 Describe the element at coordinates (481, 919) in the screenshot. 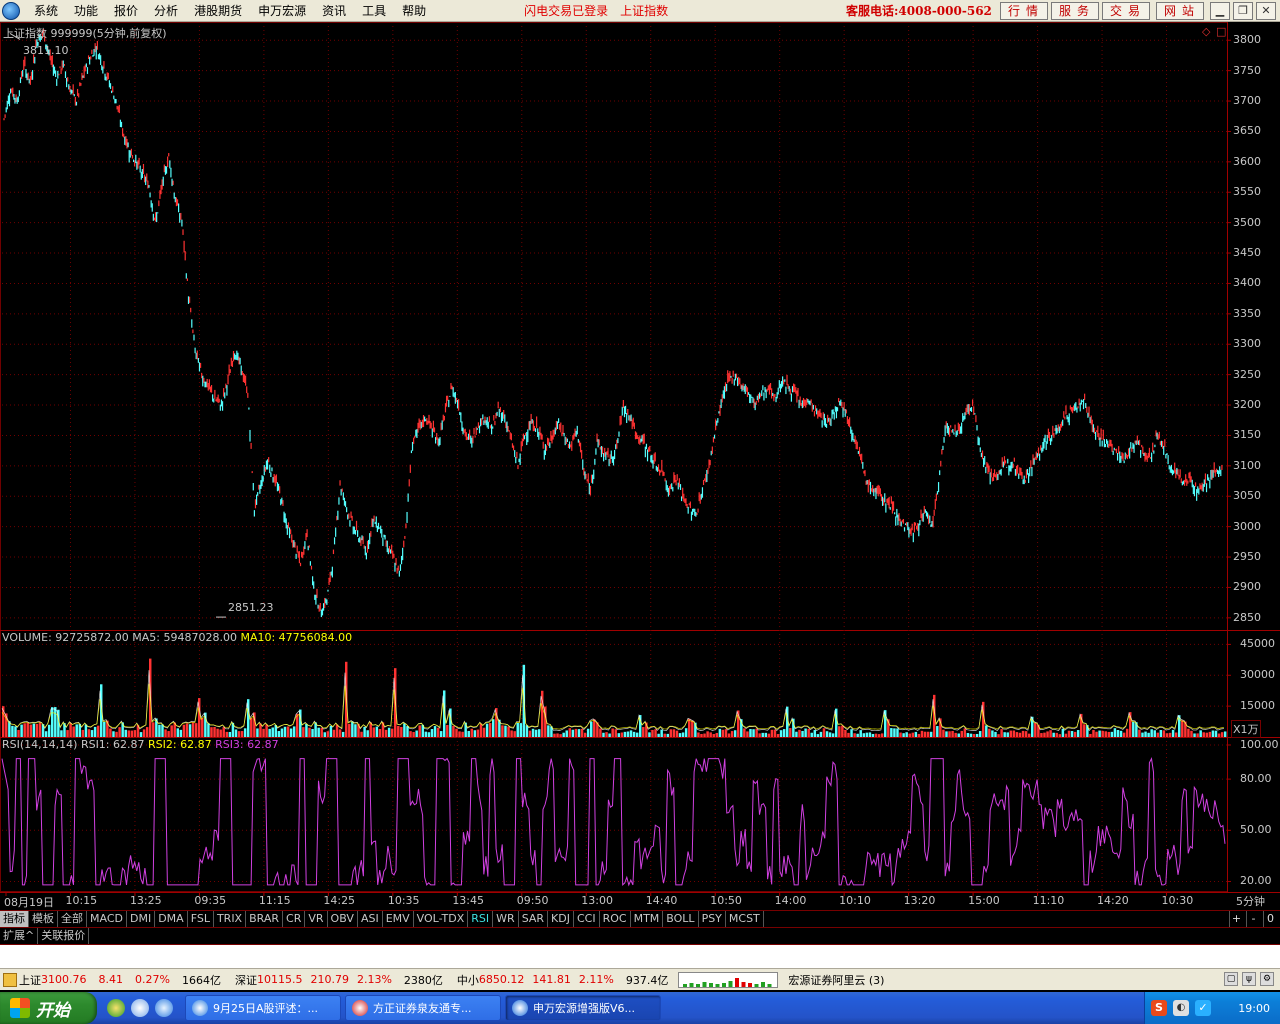

I see `indicator-tab-rsi: RSI` at that location.